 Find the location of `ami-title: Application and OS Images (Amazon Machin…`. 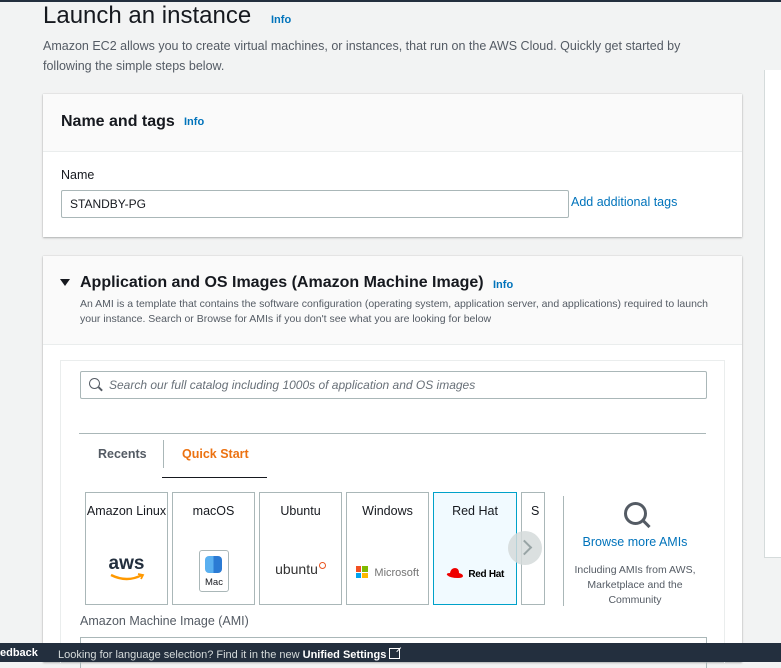

ami-title: Application and OS Images (Amazon Machin… is located at coordinates (282, 282).